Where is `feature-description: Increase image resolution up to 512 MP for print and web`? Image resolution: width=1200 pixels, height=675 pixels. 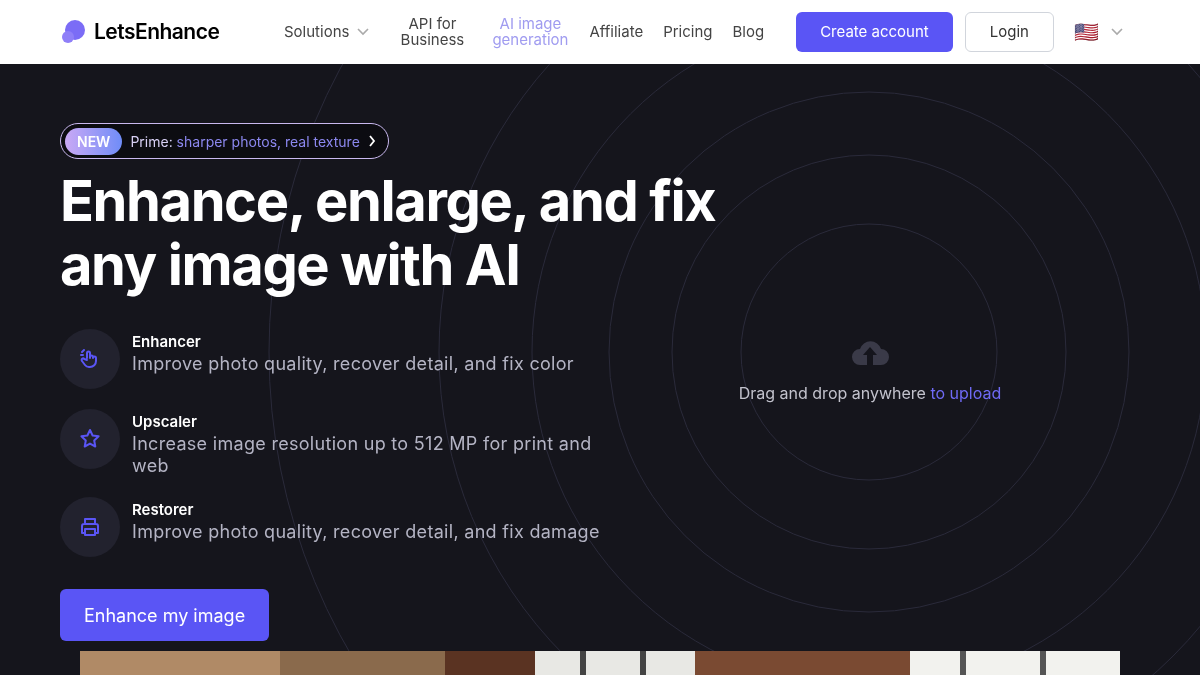 feature-description: Increase image resolution up to 512 MP for print and web is located at coordinates (362, 455).